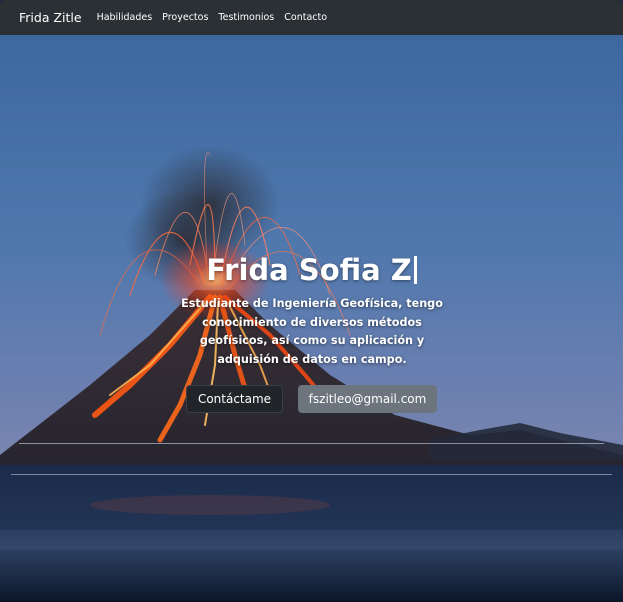 This screenshot has width=623, height=602. Describe the element at coordinates (234, 399) in the screenshot. I see `contact-button: Contáctame` at that location.